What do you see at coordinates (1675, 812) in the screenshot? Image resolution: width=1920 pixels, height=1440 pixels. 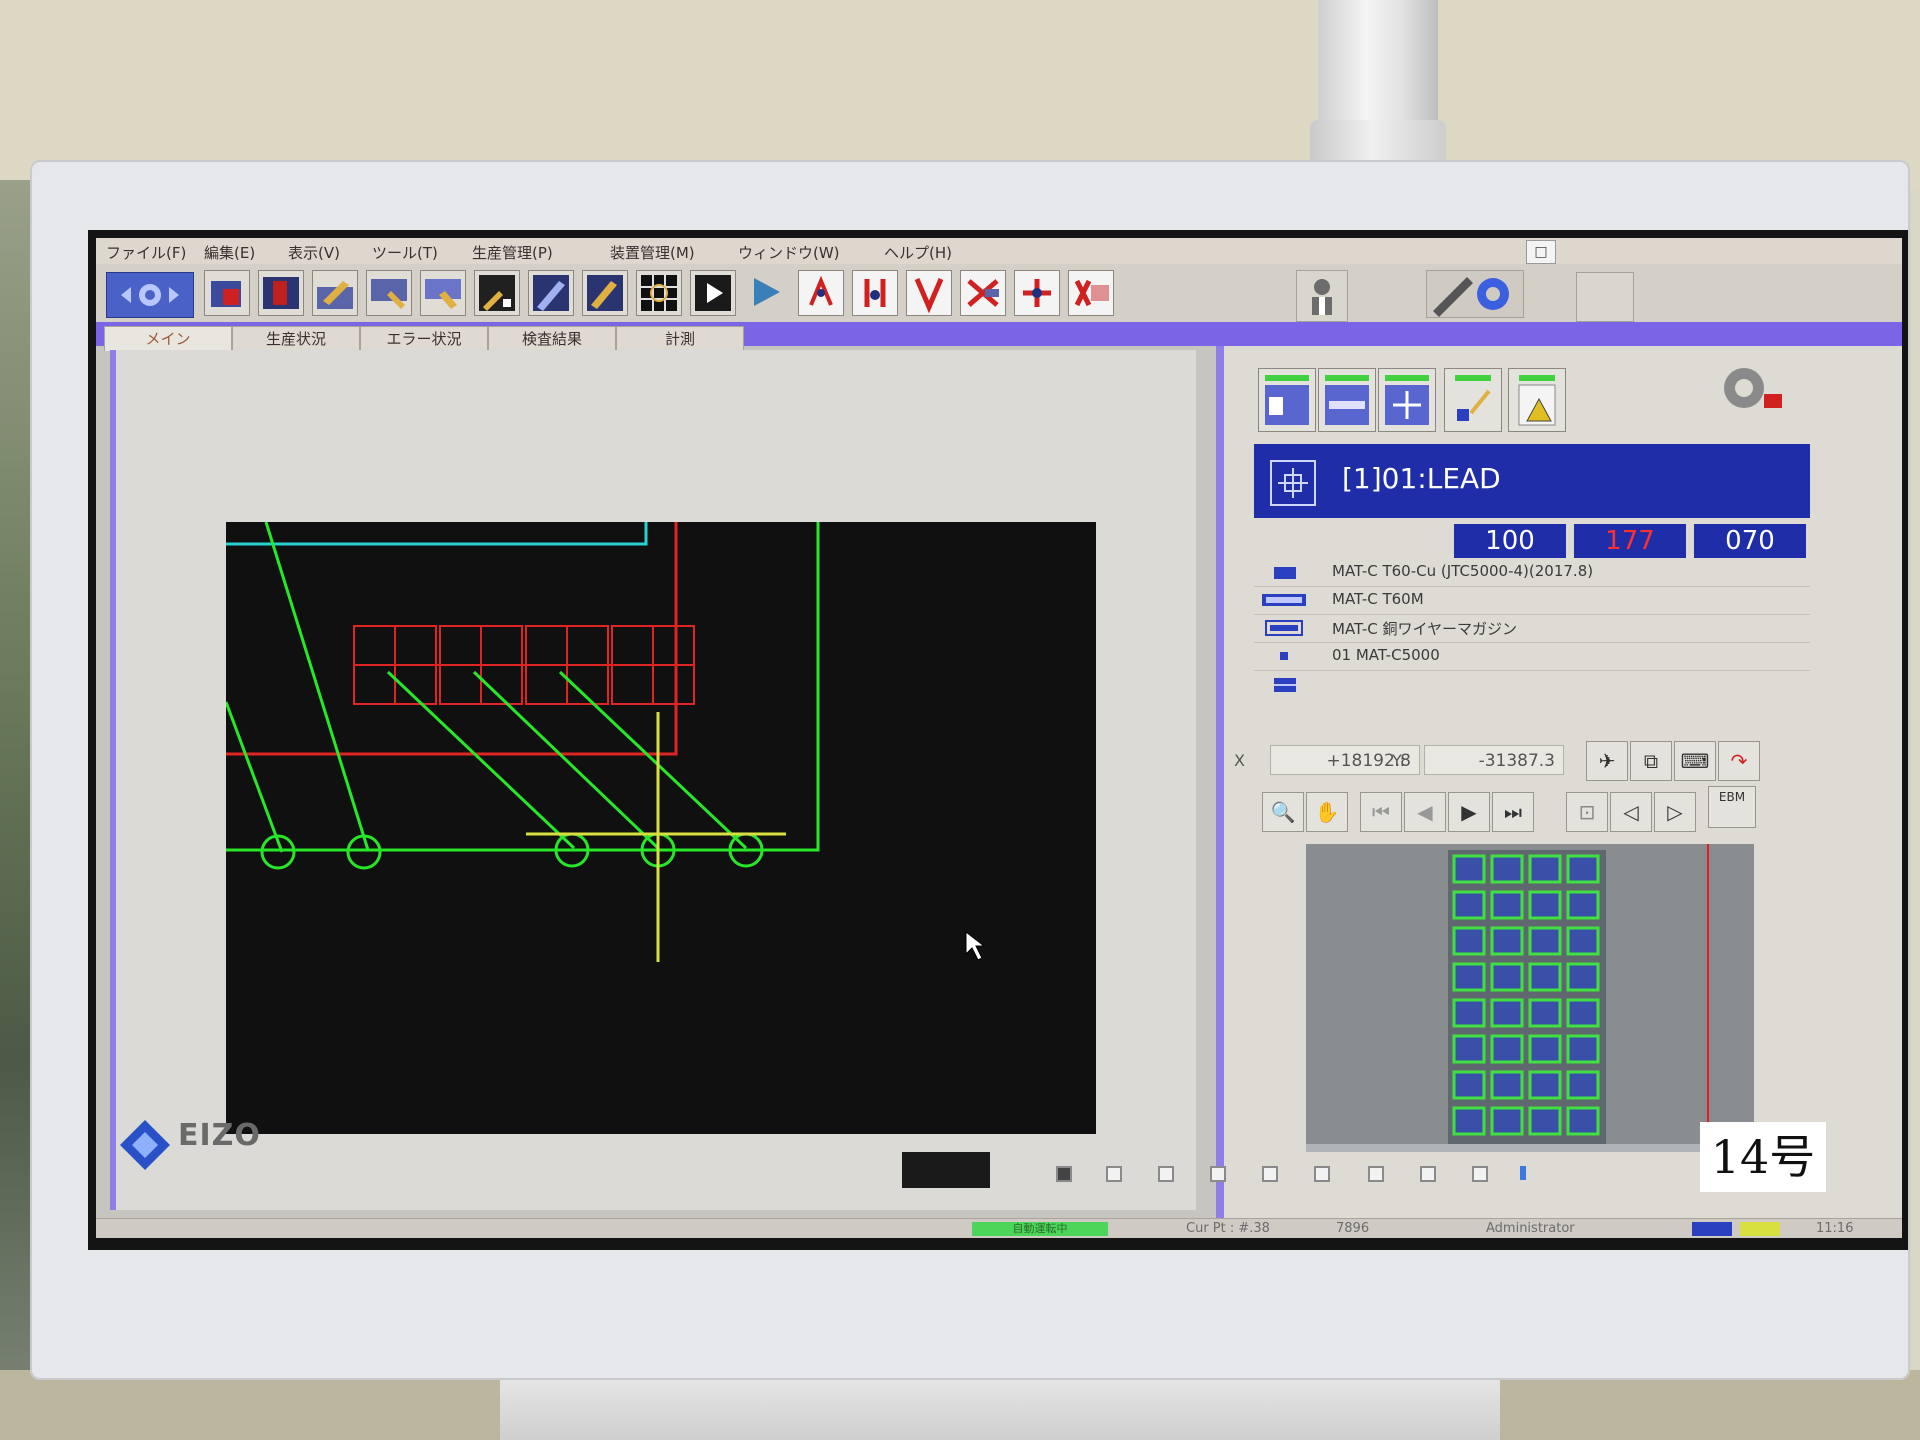 I see `step-right-icon: ▷` at bounding box center [1675, 812].